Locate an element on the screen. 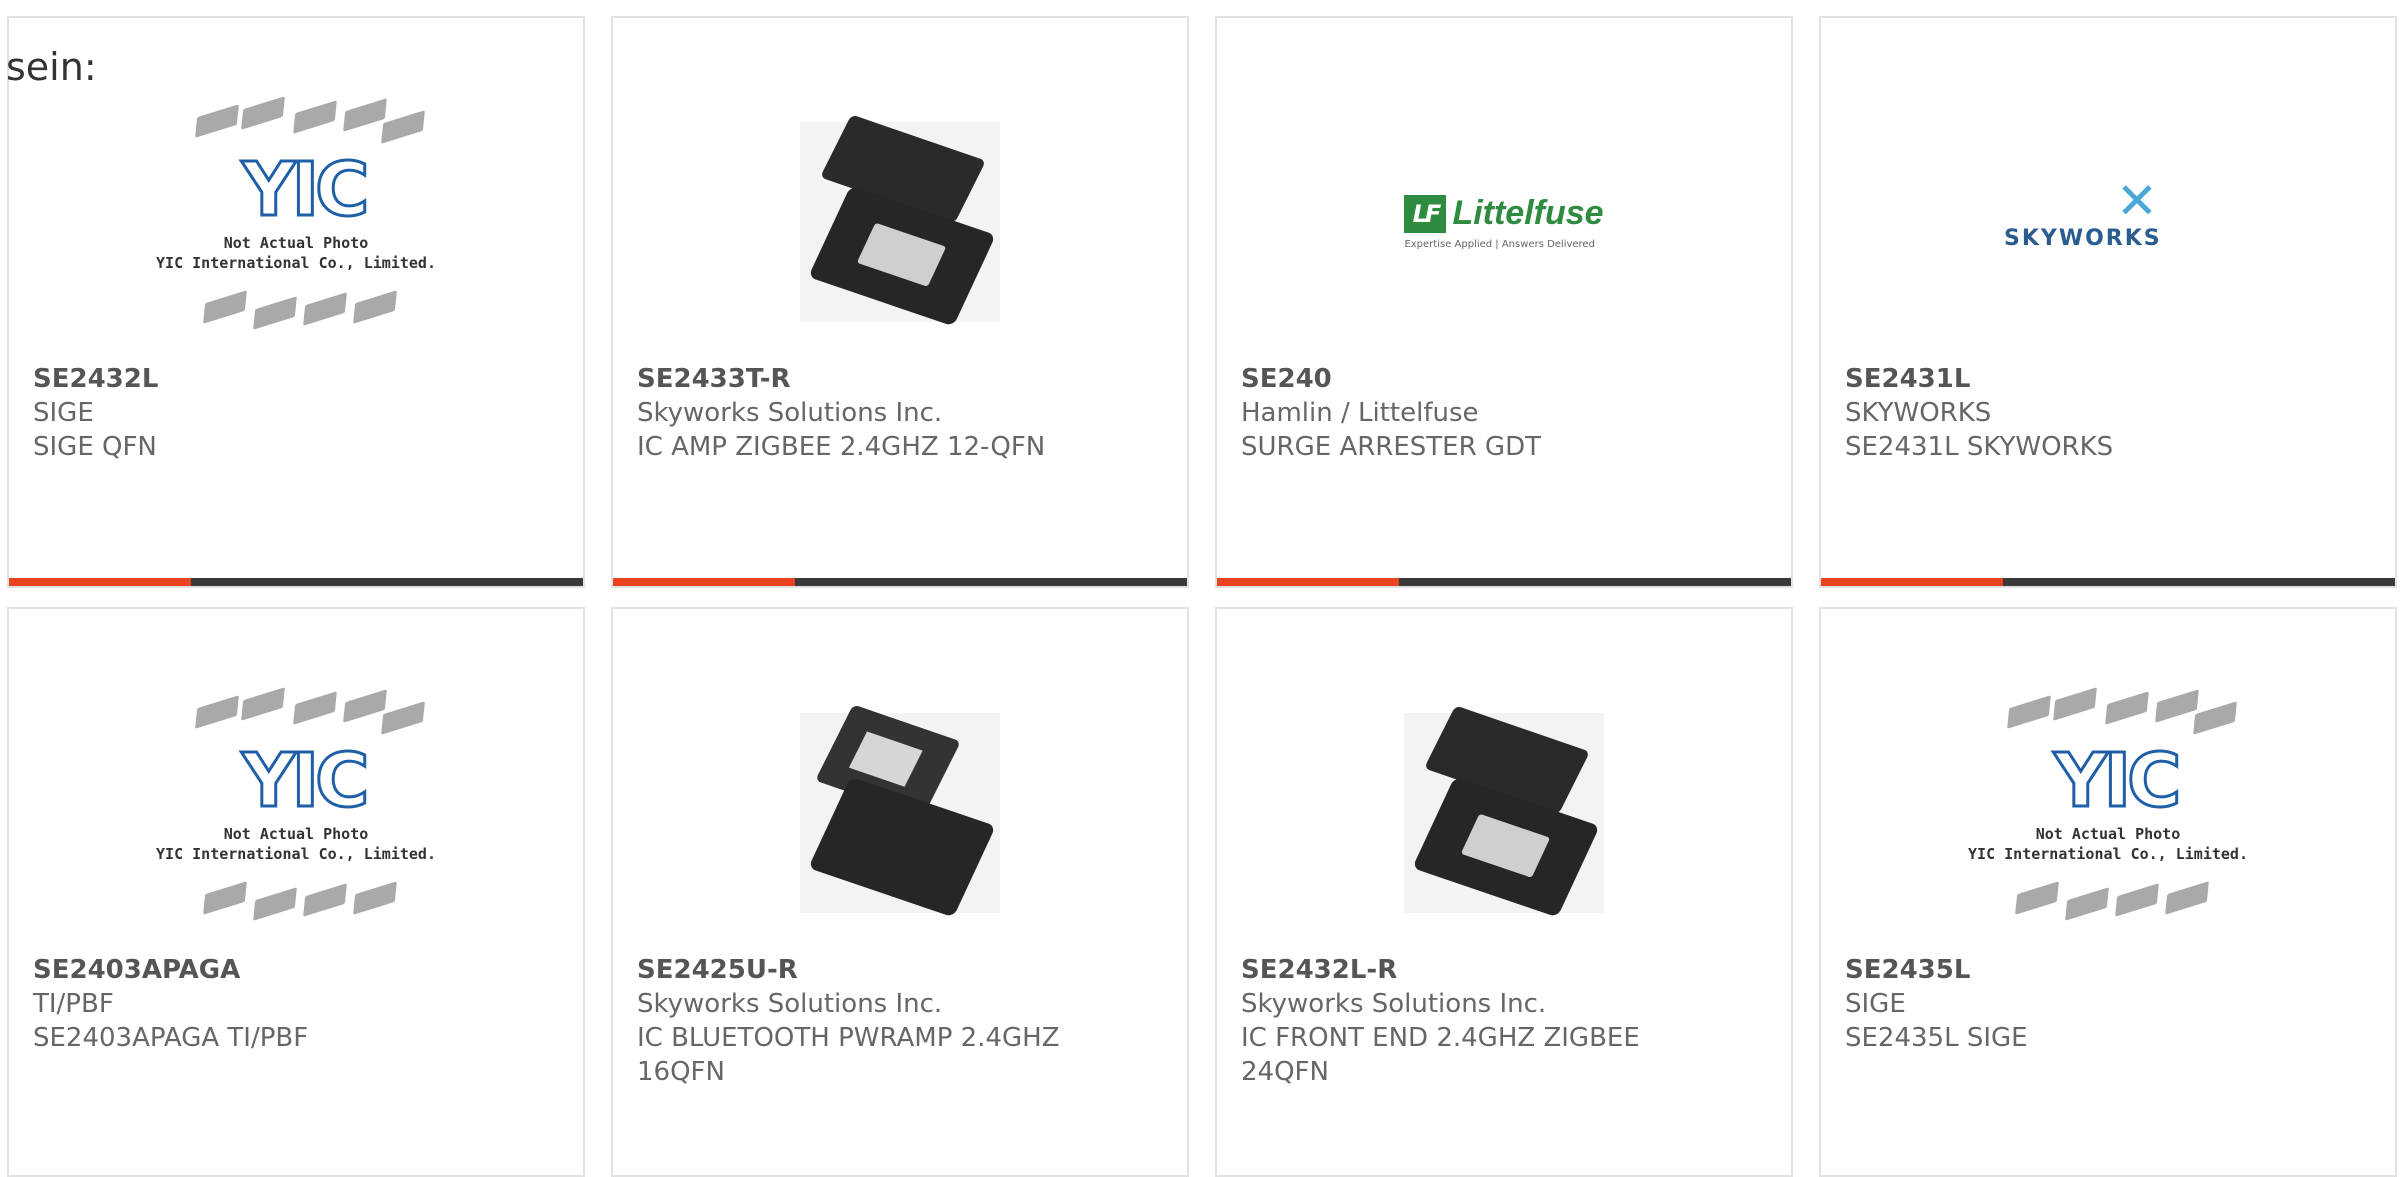  part-number-link: SE2431L is located at coordinates (2108, 379).